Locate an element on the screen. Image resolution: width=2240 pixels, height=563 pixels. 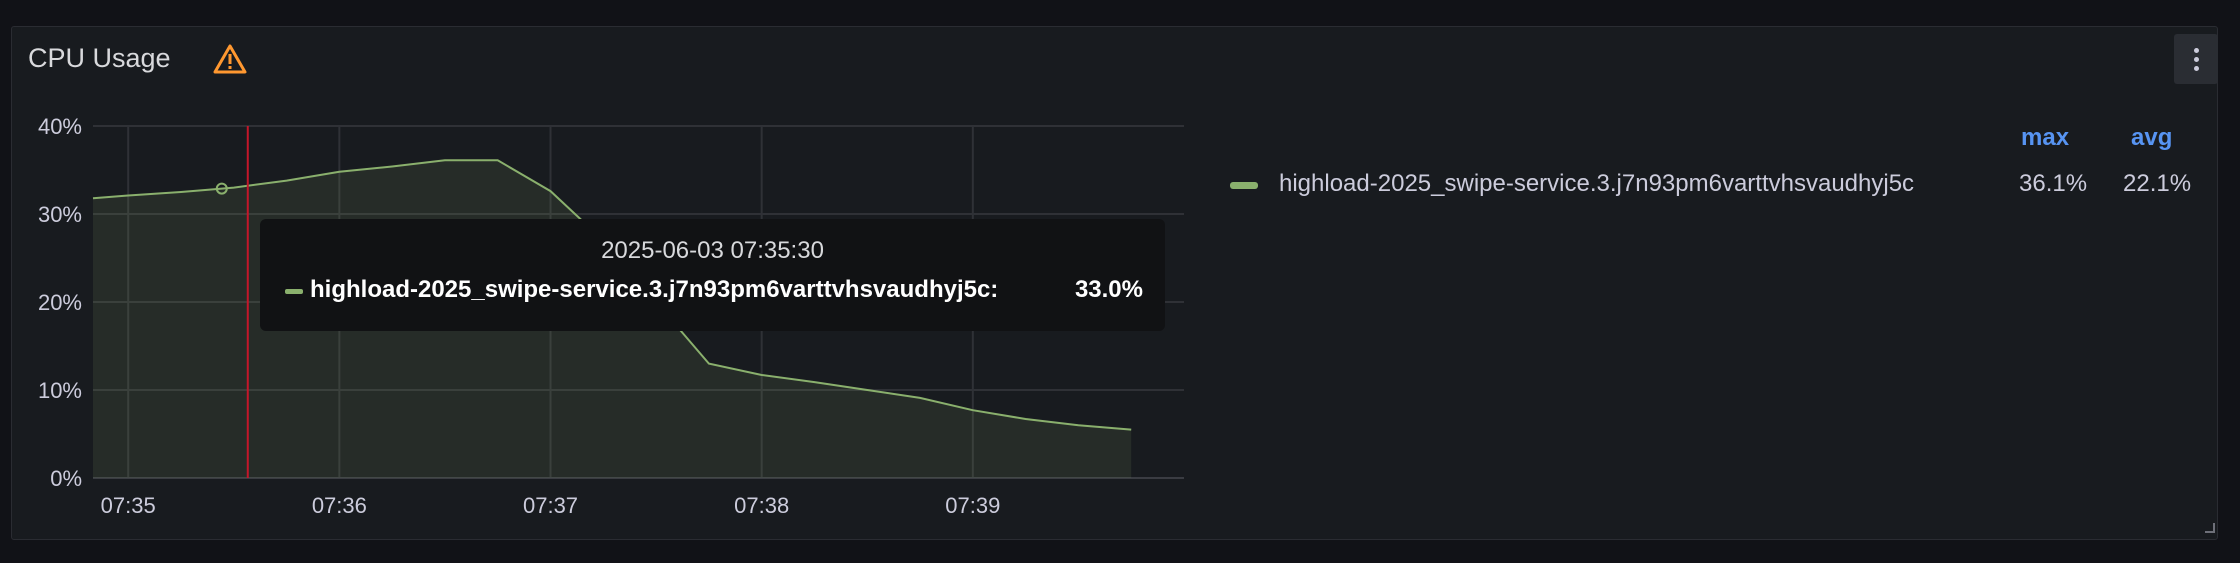
y-tick-label: 10% is located at coordinates (60, 390).